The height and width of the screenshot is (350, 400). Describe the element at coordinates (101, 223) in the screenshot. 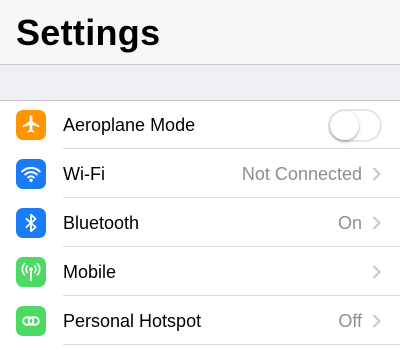

I see `settings-row-label: Bluetooth` at that location.